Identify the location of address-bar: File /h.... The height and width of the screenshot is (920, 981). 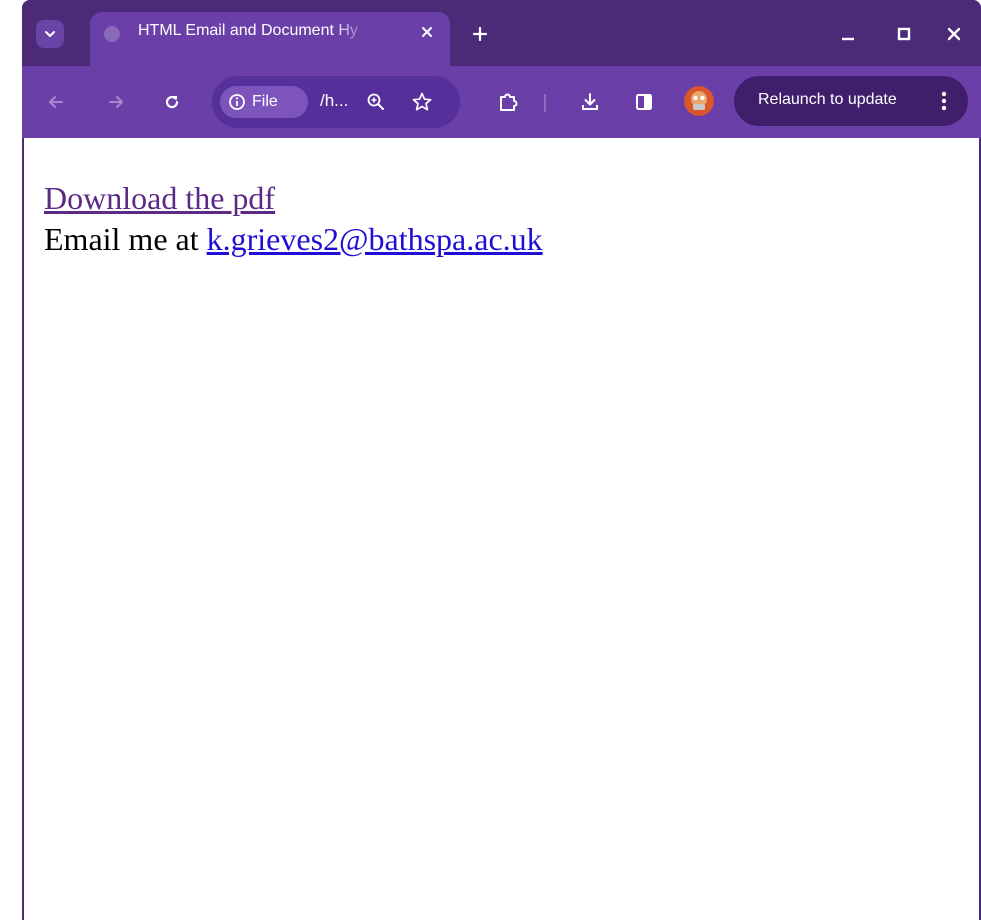
(336, 102).